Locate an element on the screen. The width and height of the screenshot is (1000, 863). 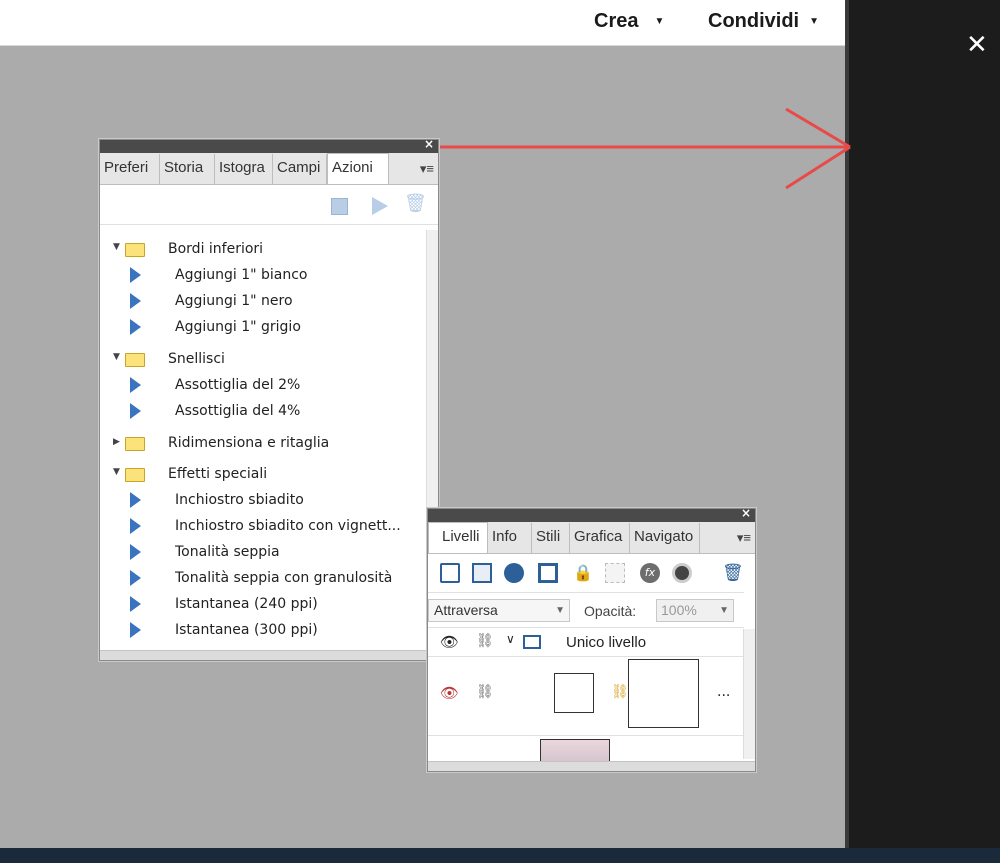
list-item: Aggiungi 1" bianco is located at coordinates (263, 275).